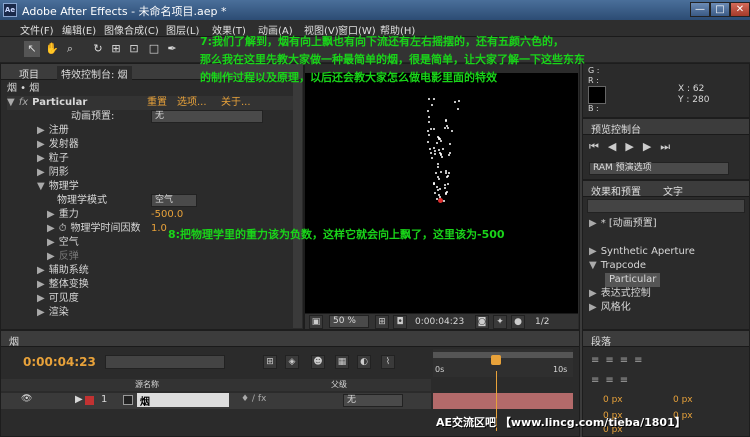  What do you see at coordinates (388, 362) in the screenshot?
I see `graph-editor-icon: ⌇` at bounding box center [388, 362].